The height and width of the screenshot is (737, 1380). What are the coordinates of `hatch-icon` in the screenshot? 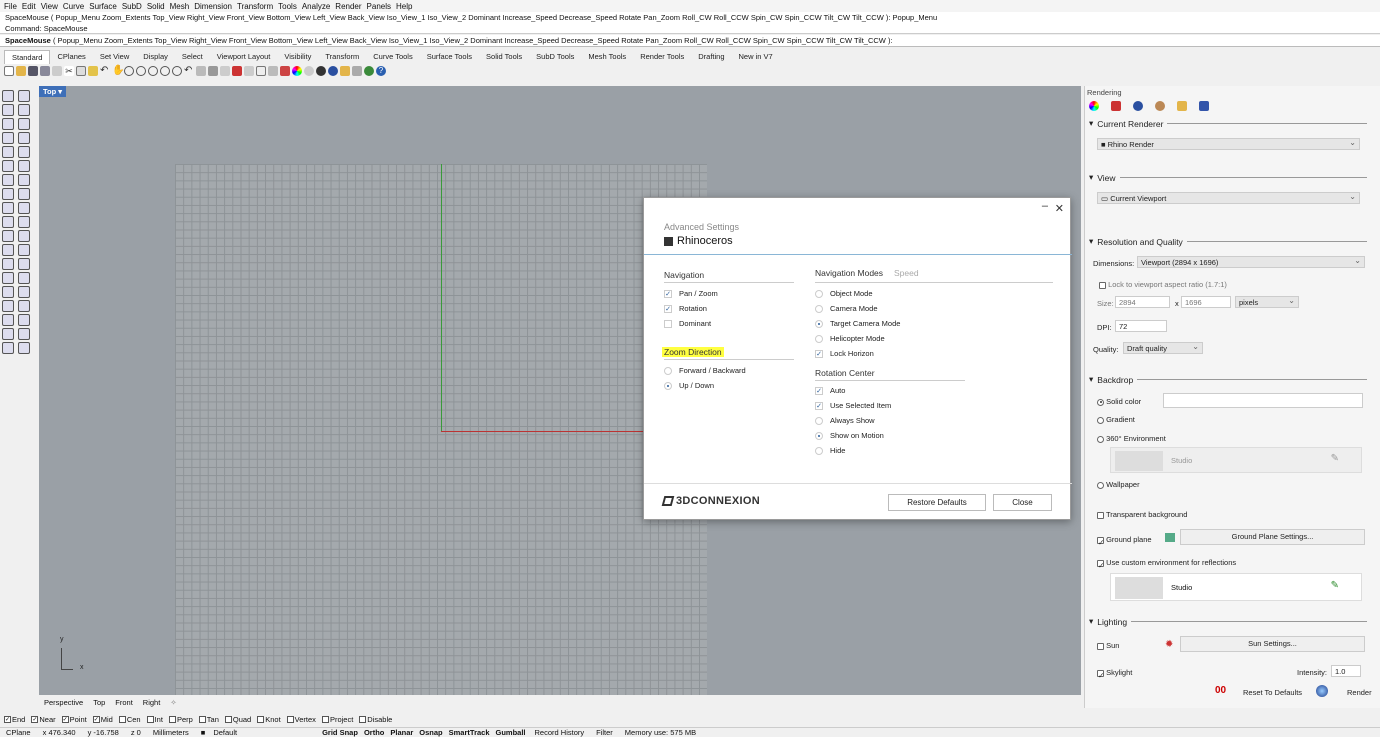 It's located at (8, 306).